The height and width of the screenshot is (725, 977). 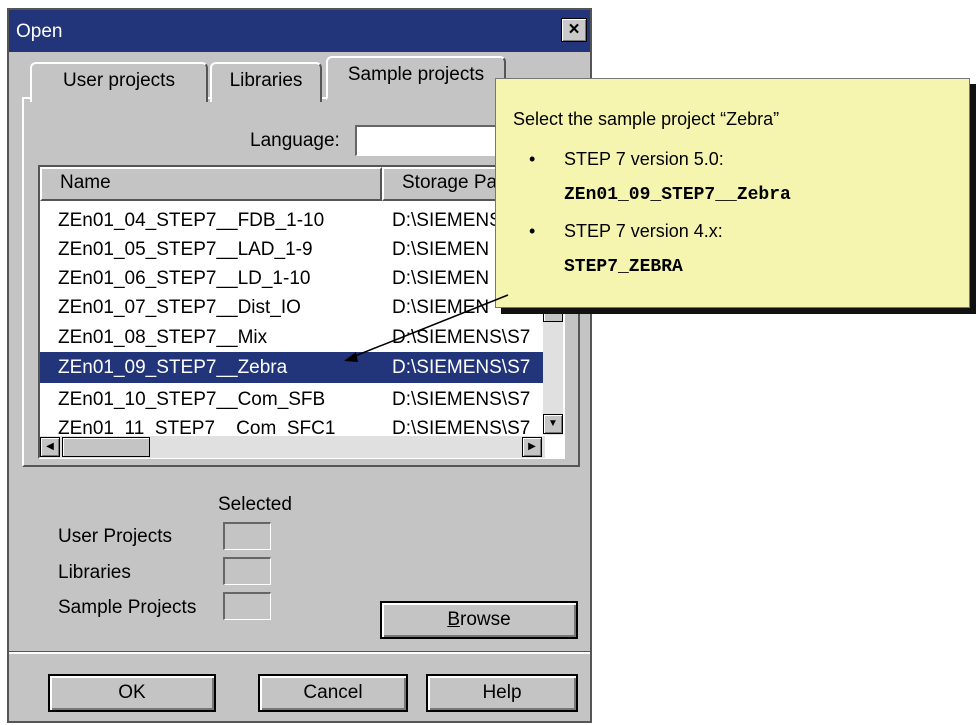 I want to click on callout-arrow, so click(x=426, y=328).